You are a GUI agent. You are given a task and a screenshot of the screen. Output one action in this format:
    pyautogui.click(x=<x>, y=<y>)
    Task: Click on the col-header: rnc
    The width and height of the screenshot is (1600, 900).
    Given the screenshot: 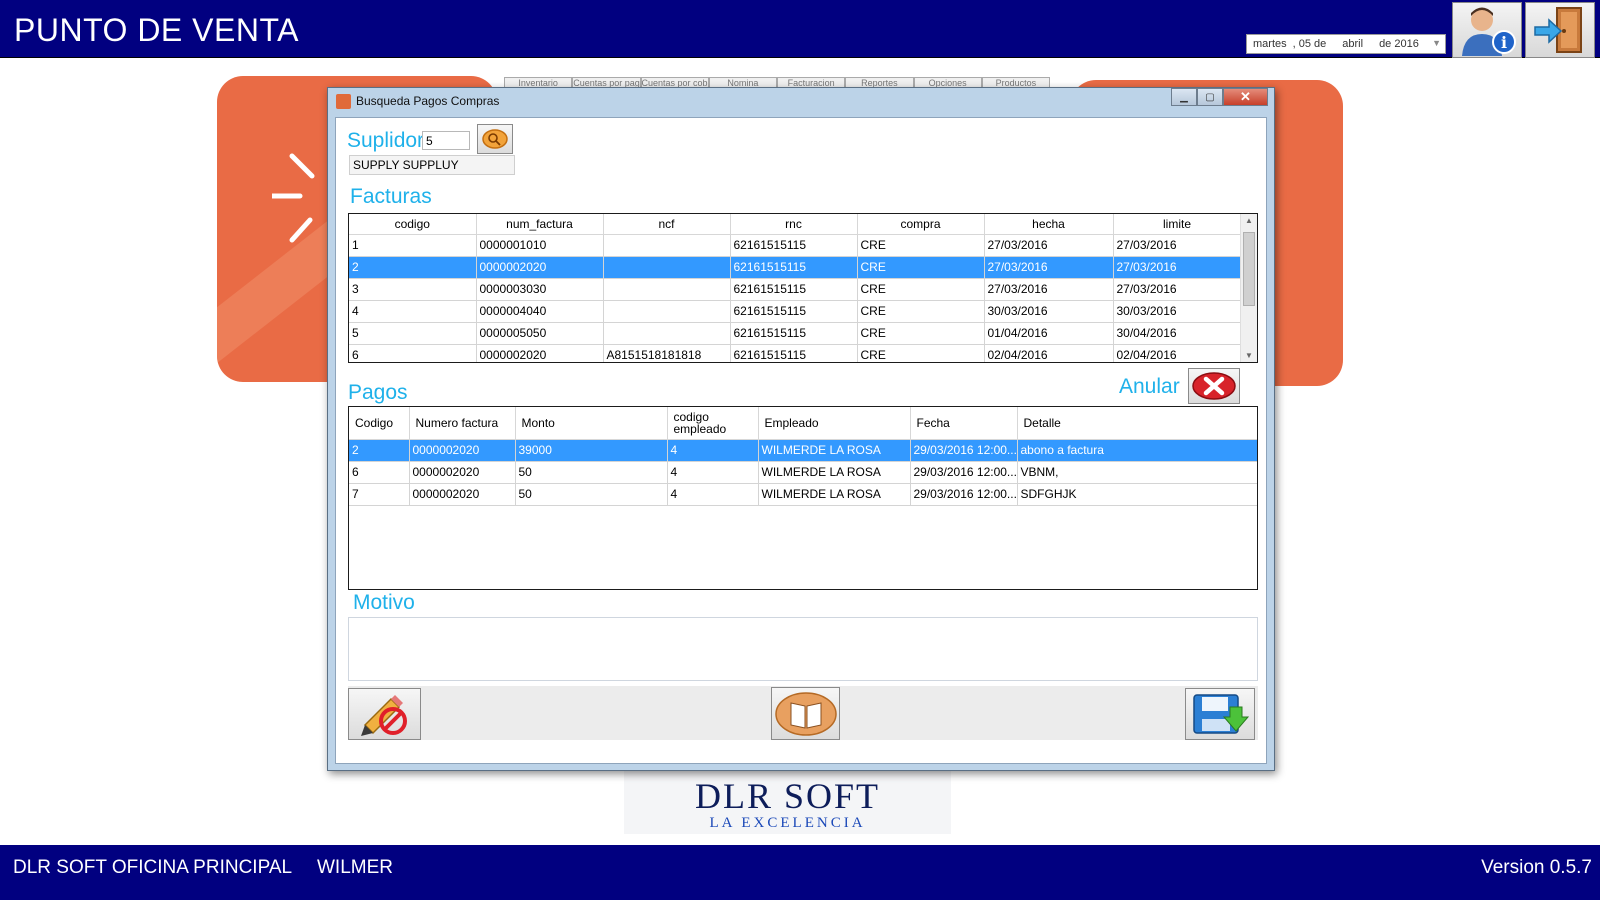 What is the action you would take?
    pyautogui.click(x=794, y=224)
    